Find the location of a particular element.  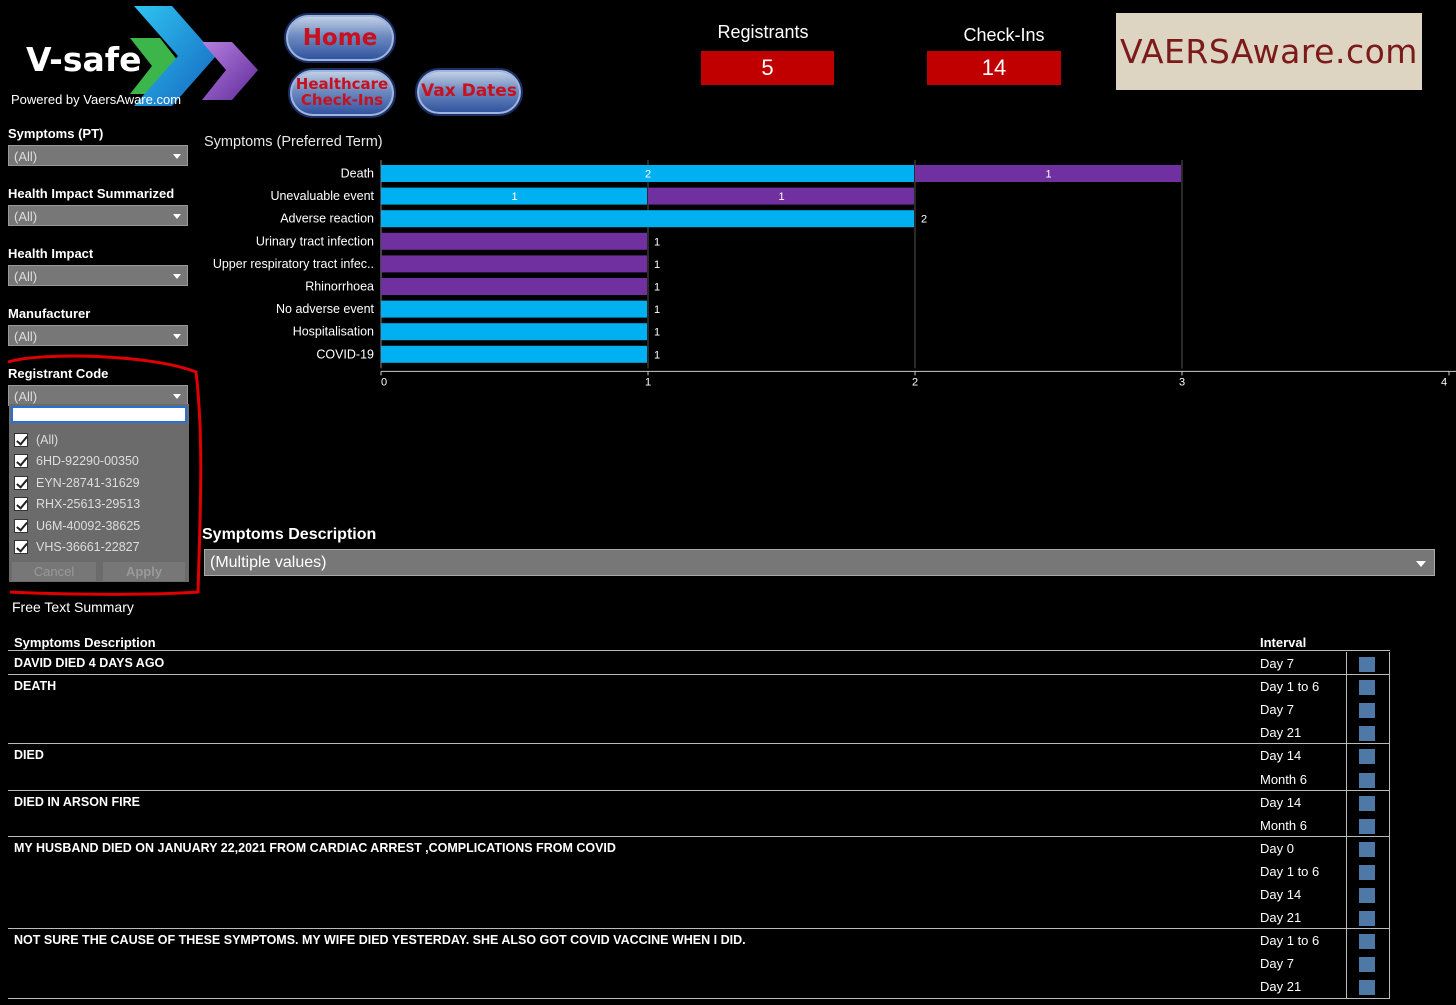

chart-title: Symptoms (Preferred Term) is located at coordinates (293, 142).